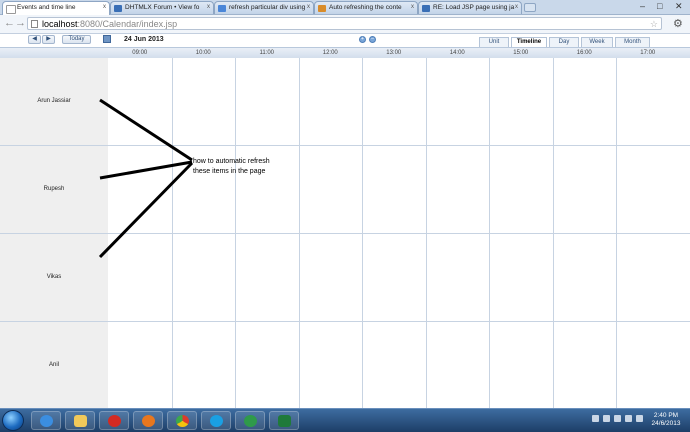  Describe the element at coordinates (530, 7) in the screenshot. I see `new-tab-button` at that location.